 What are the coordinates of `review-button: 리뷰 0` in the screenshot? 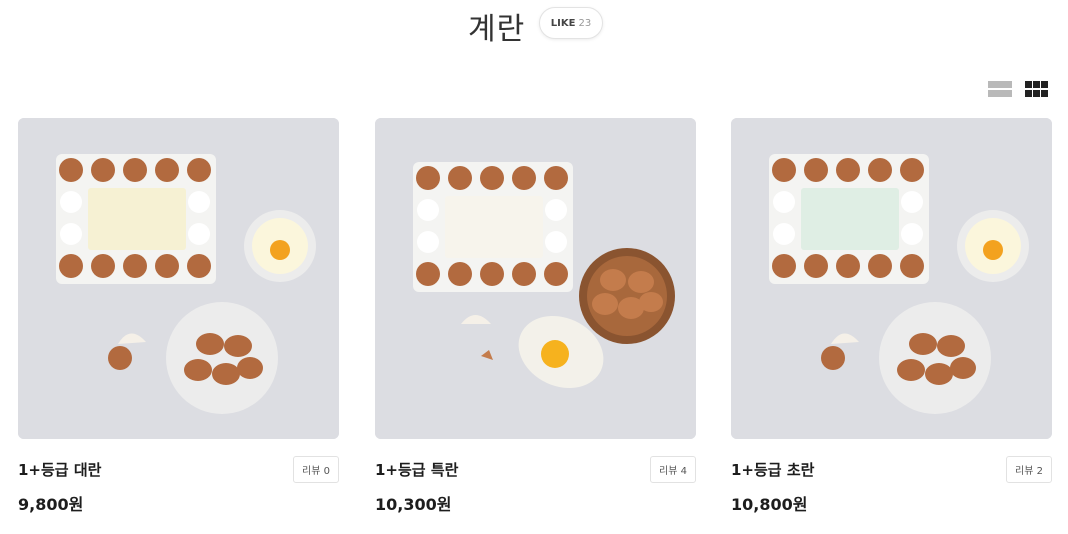 It's located at (316, 469).